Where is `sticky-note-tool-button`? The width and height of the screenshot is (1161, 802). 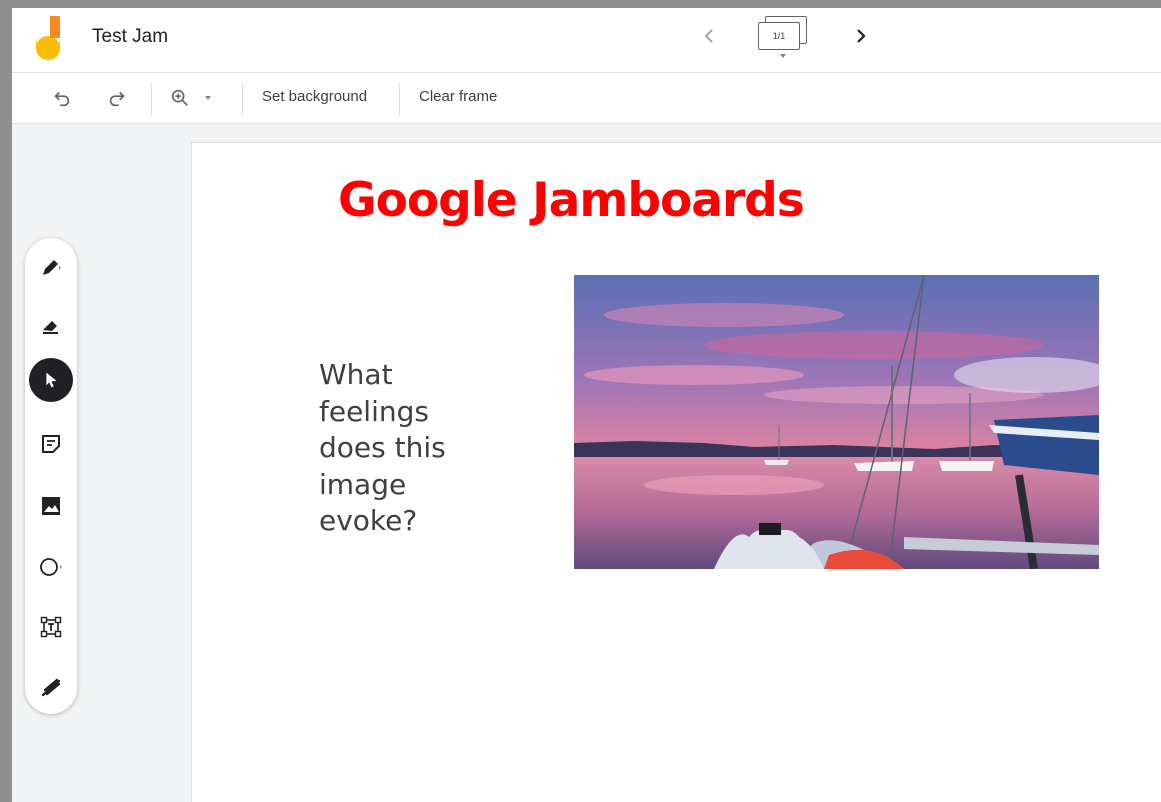
sticky-note-tool-button is located at coordinates (51, 444).